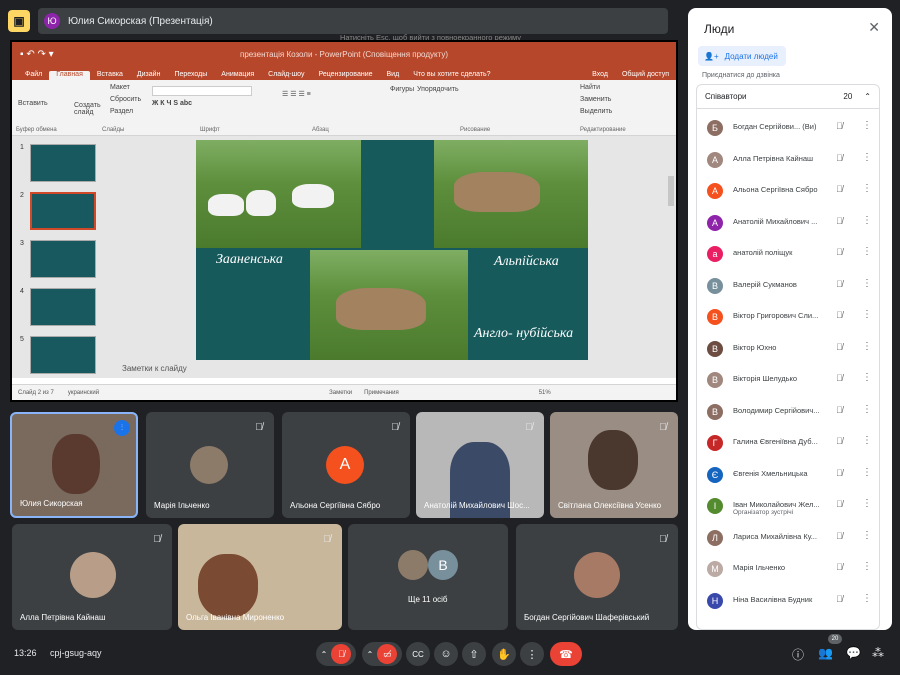 This screenshot has height=675, width=900. I want to click on tile-participant: 🎙̸ Марія Ільченко, so click(210, 465).